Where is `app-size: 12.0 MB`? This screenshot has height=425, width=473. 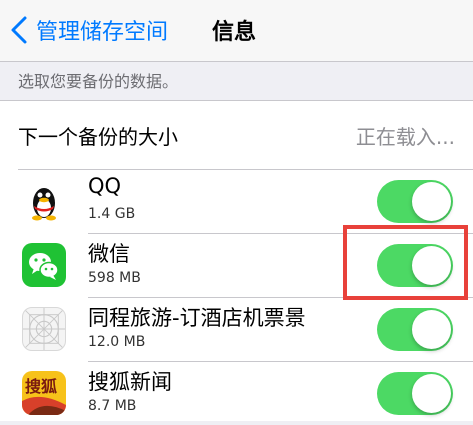 app-size: 12.0 MB is located at coordinates (117, 342).